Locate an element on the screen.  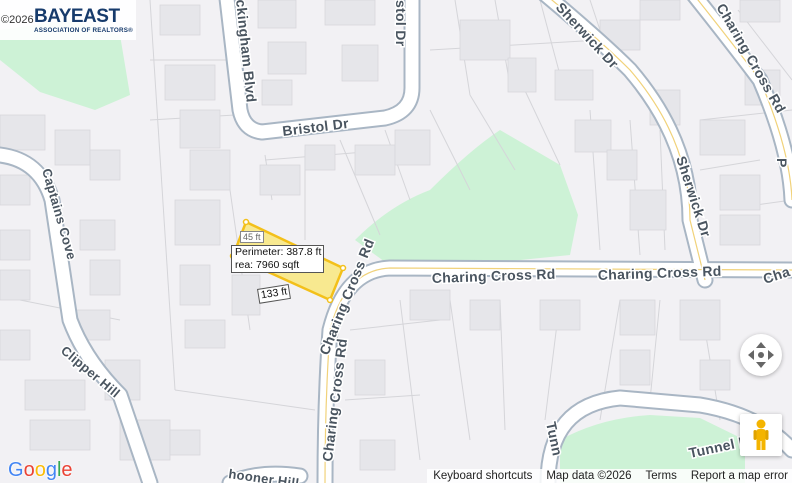
brand-name: BAYEAST is located at coordinates (77, 16).